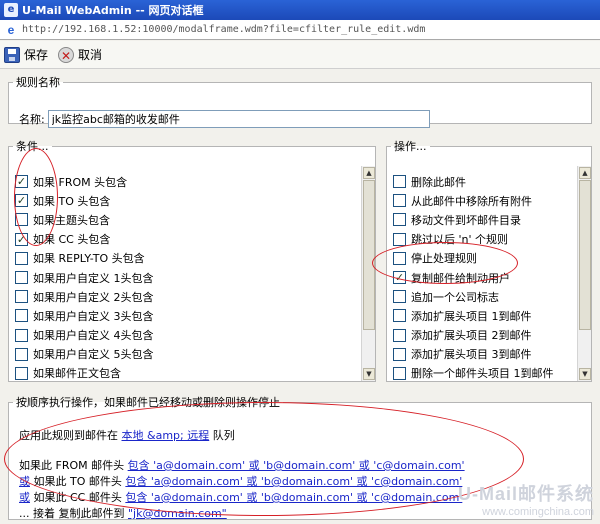 The image size is (600, 524). What do you see at coordinates (485, 181) in the screenshot?
I see `action-item: 删除此邮件` at bounding box center [485, 181].